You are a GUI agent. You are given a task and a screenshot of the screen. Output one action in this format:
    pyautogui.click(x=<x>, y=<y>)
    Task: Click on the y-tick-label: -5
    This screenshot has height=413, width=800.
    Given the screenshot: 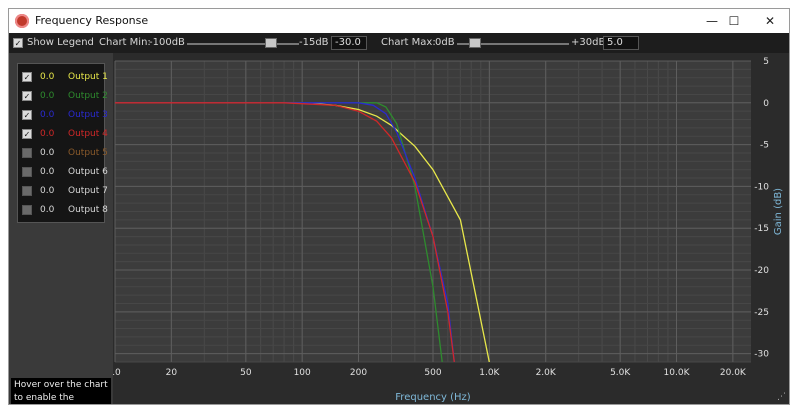 What is the action you would take?
    pyautogui.click(x=764, y=146)
    